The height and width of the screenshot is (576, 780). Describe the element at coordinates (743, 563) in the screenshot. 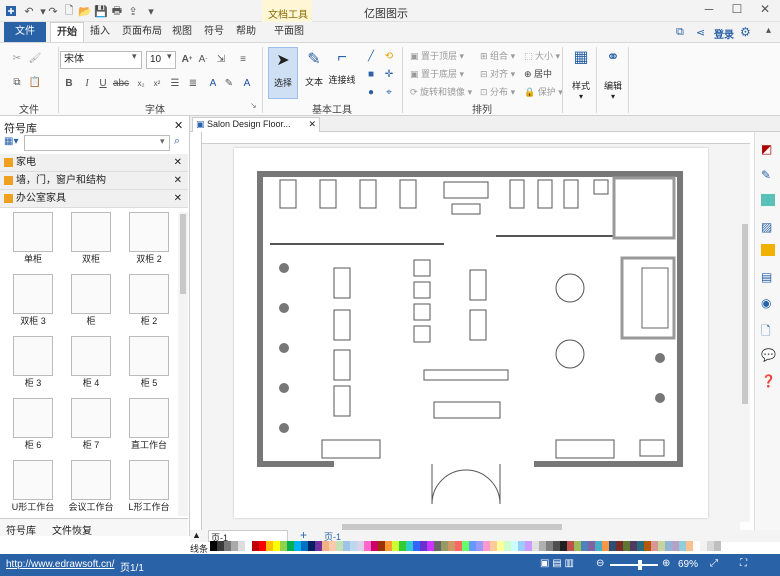

I see `fullscreen-icon: ⛶` at that location.